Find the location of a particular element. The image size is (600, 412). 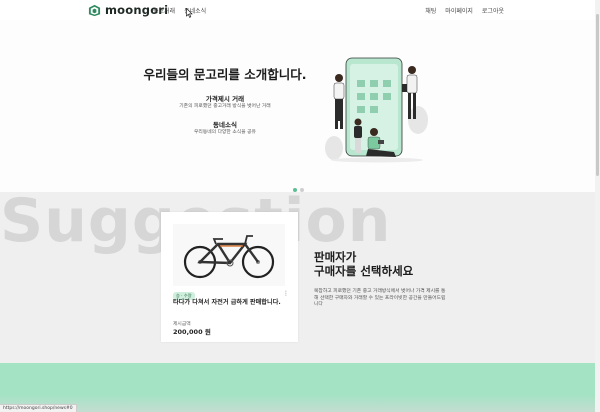

suggestion-heading: 판매자가 구매자를 선택하세요 is located at coordinates (363, 264).